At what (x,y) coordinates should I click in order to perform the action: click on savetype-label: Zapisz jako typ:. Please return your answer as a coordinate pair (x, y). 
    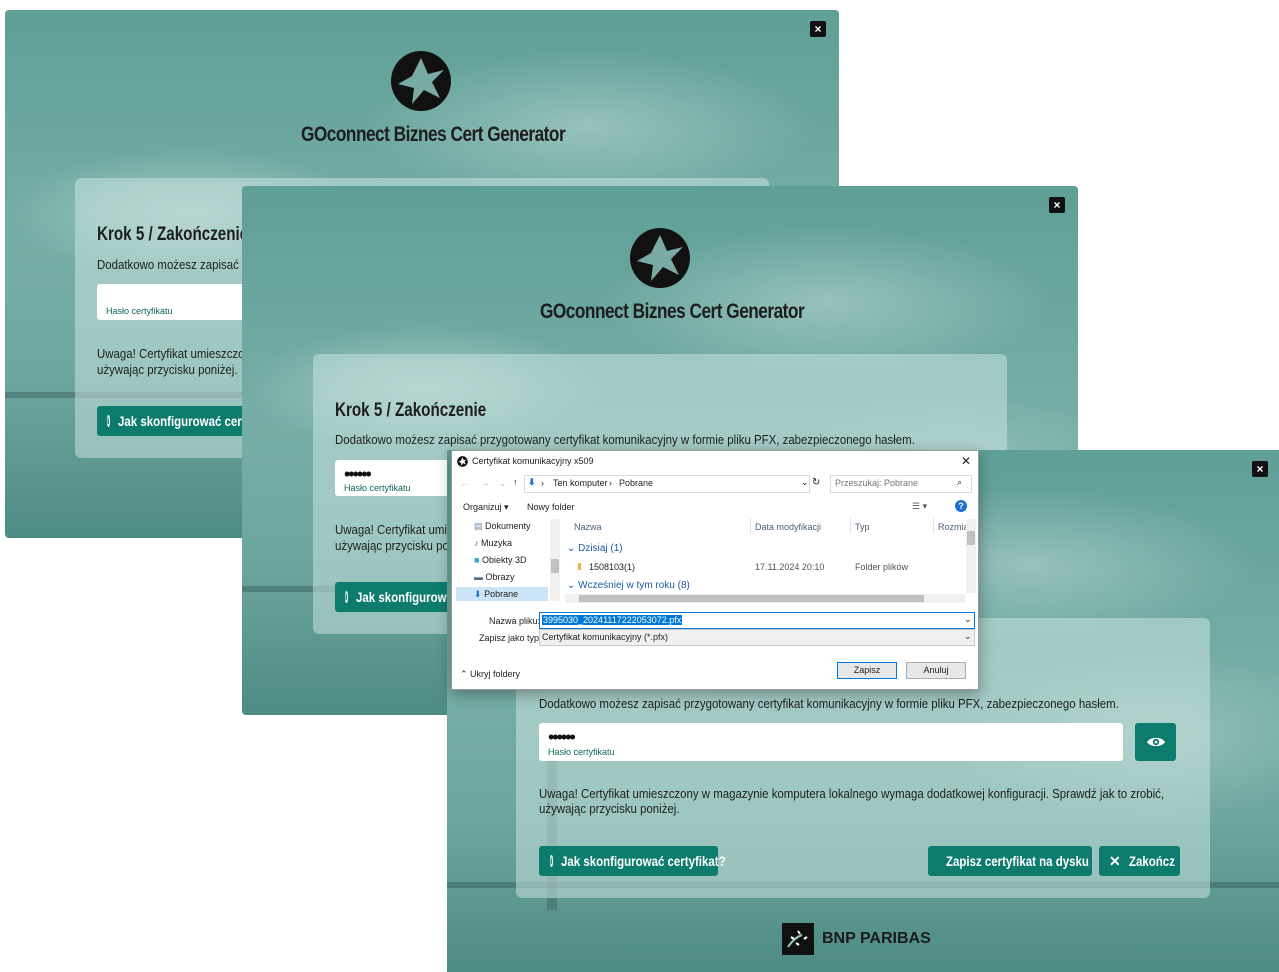
    Looking at the image, I should click on (510, 638).